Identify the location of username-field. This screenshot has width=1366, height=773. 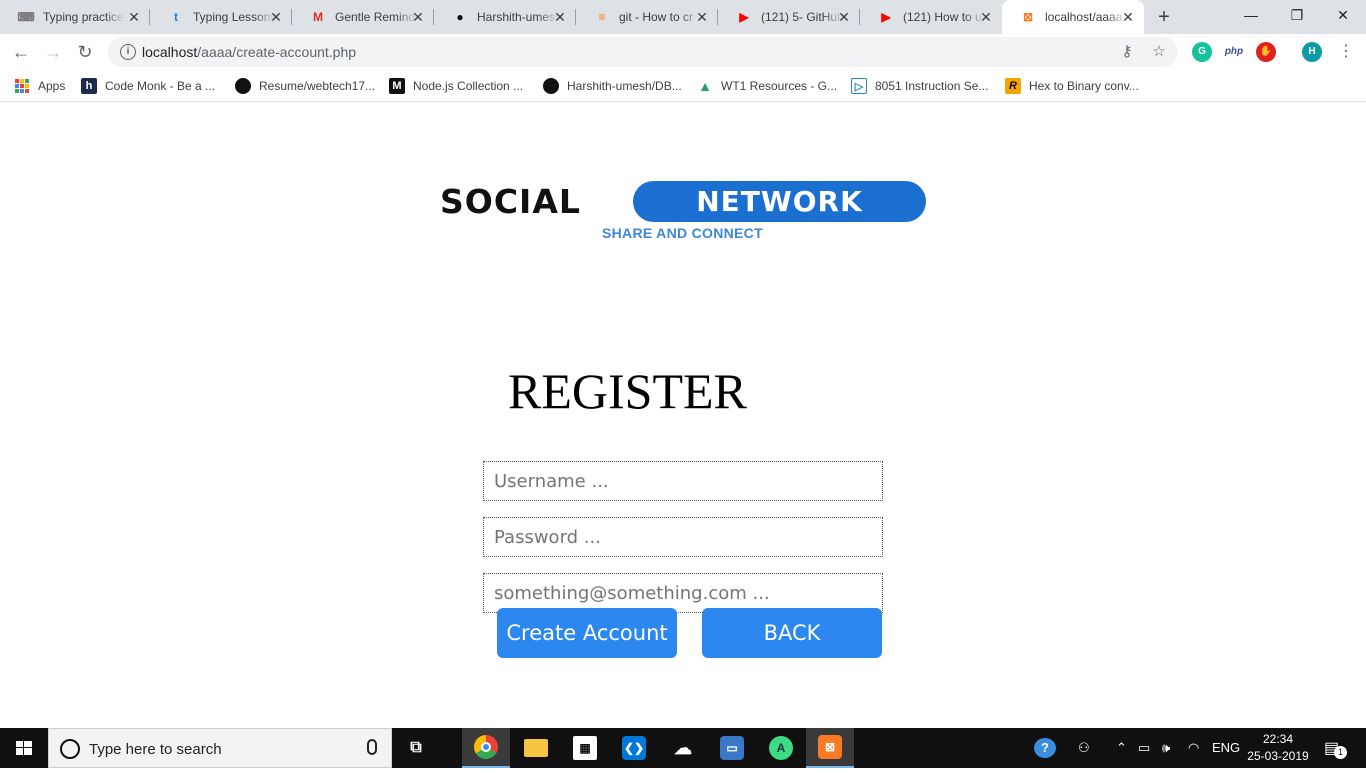
(683, 481).